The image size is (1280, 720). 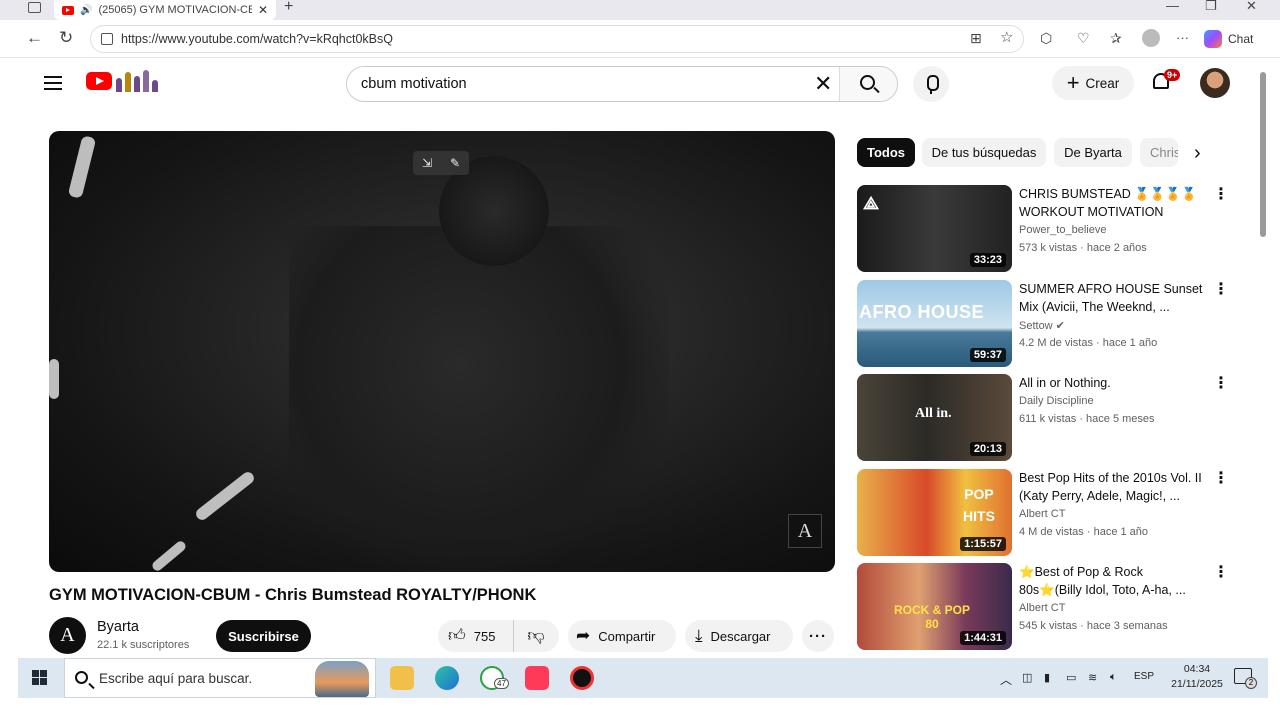 I want to click on video-thumbnail: All in. 20:13, so click(x=934, y=417).